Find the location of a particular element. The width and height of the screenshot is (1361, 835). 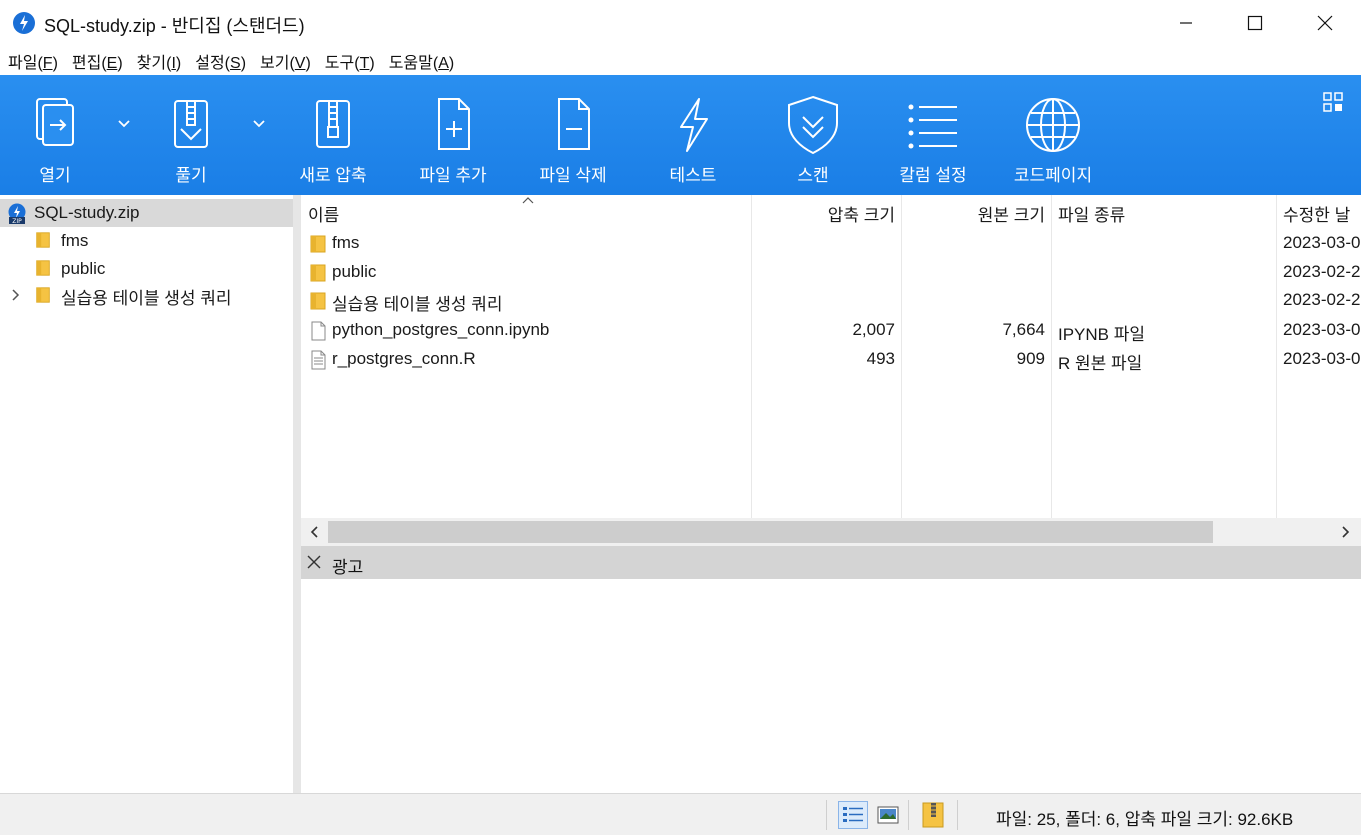

extract-button: 풀기 is located at coordinates (191, 135).